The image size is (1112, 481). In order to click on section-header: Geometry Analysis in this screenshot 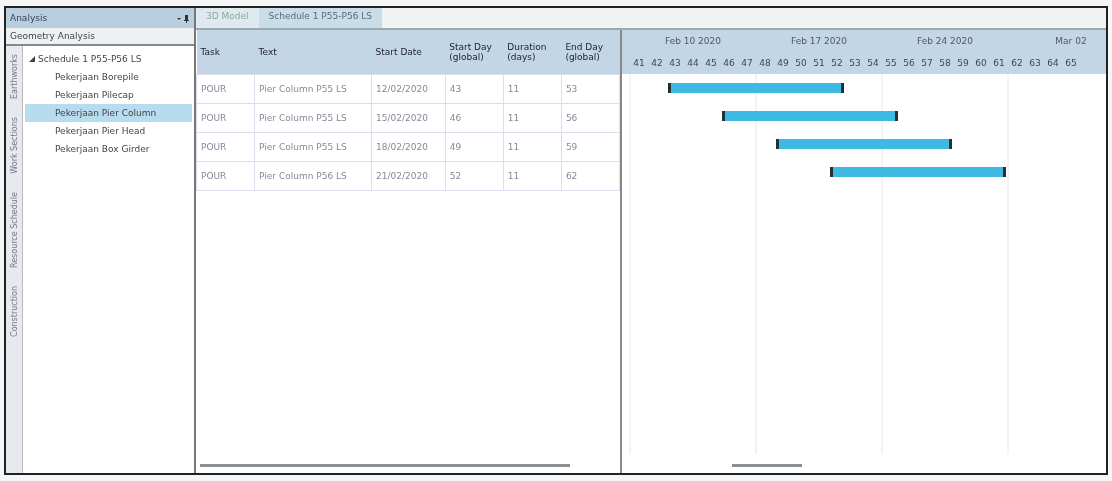, I will do `click(100, 37)`.